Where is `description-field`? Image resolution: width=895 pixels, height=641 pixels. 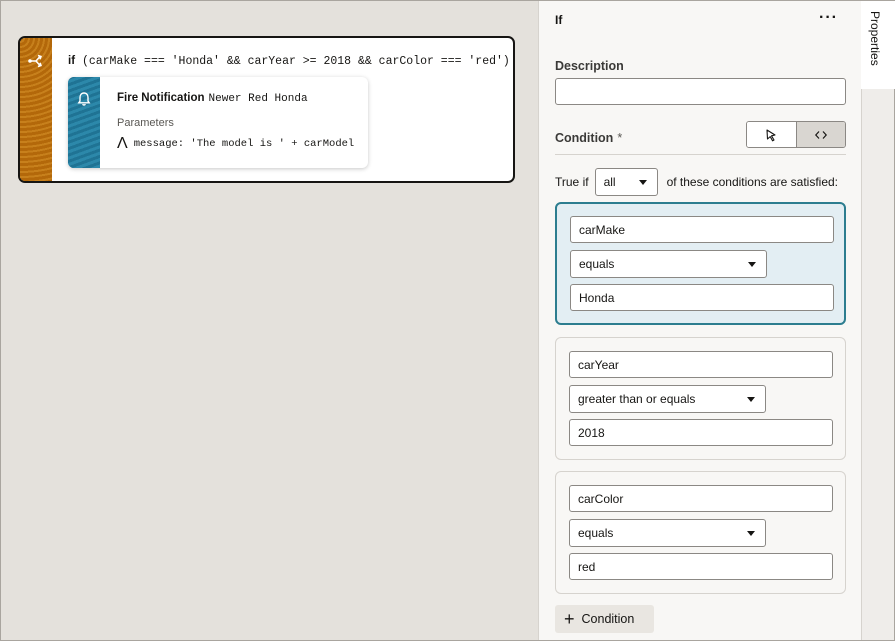 description-field is located at coordinates (700, 91).